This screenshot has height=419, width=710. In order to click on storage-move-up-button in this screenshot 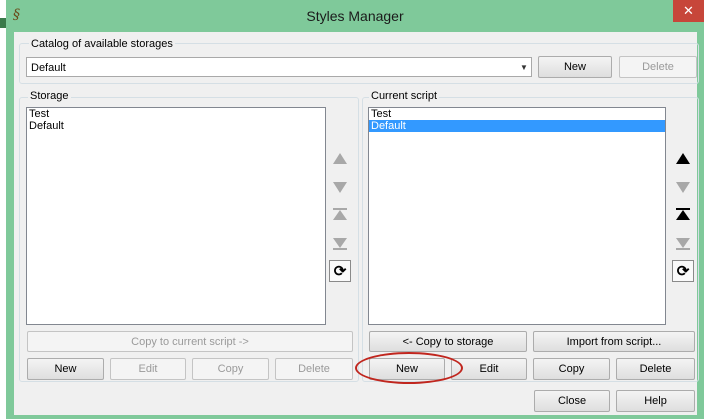, I will do `click(340, 158)`.